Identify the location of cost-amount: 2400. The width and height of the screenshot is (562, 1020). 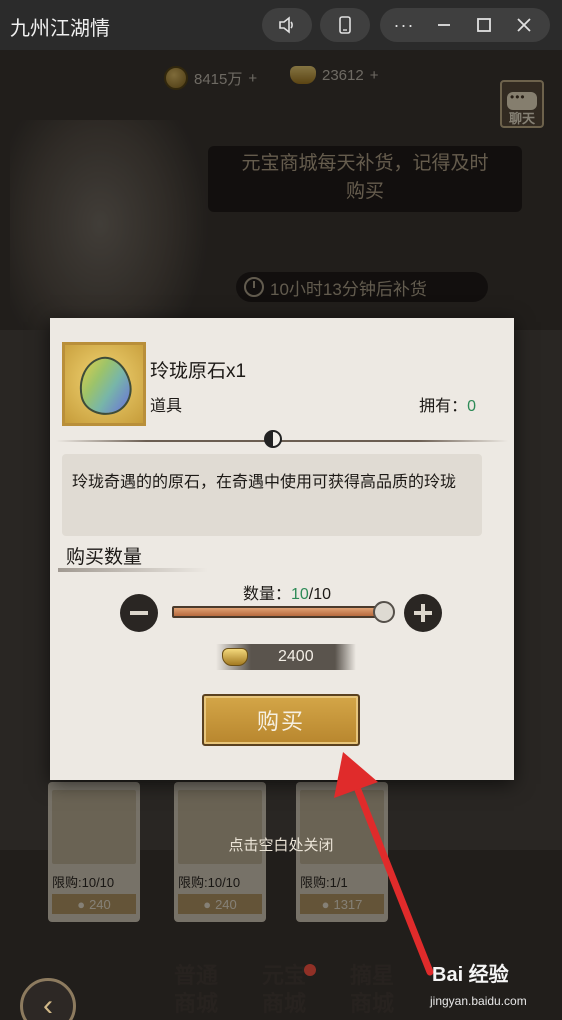
(296, 656).